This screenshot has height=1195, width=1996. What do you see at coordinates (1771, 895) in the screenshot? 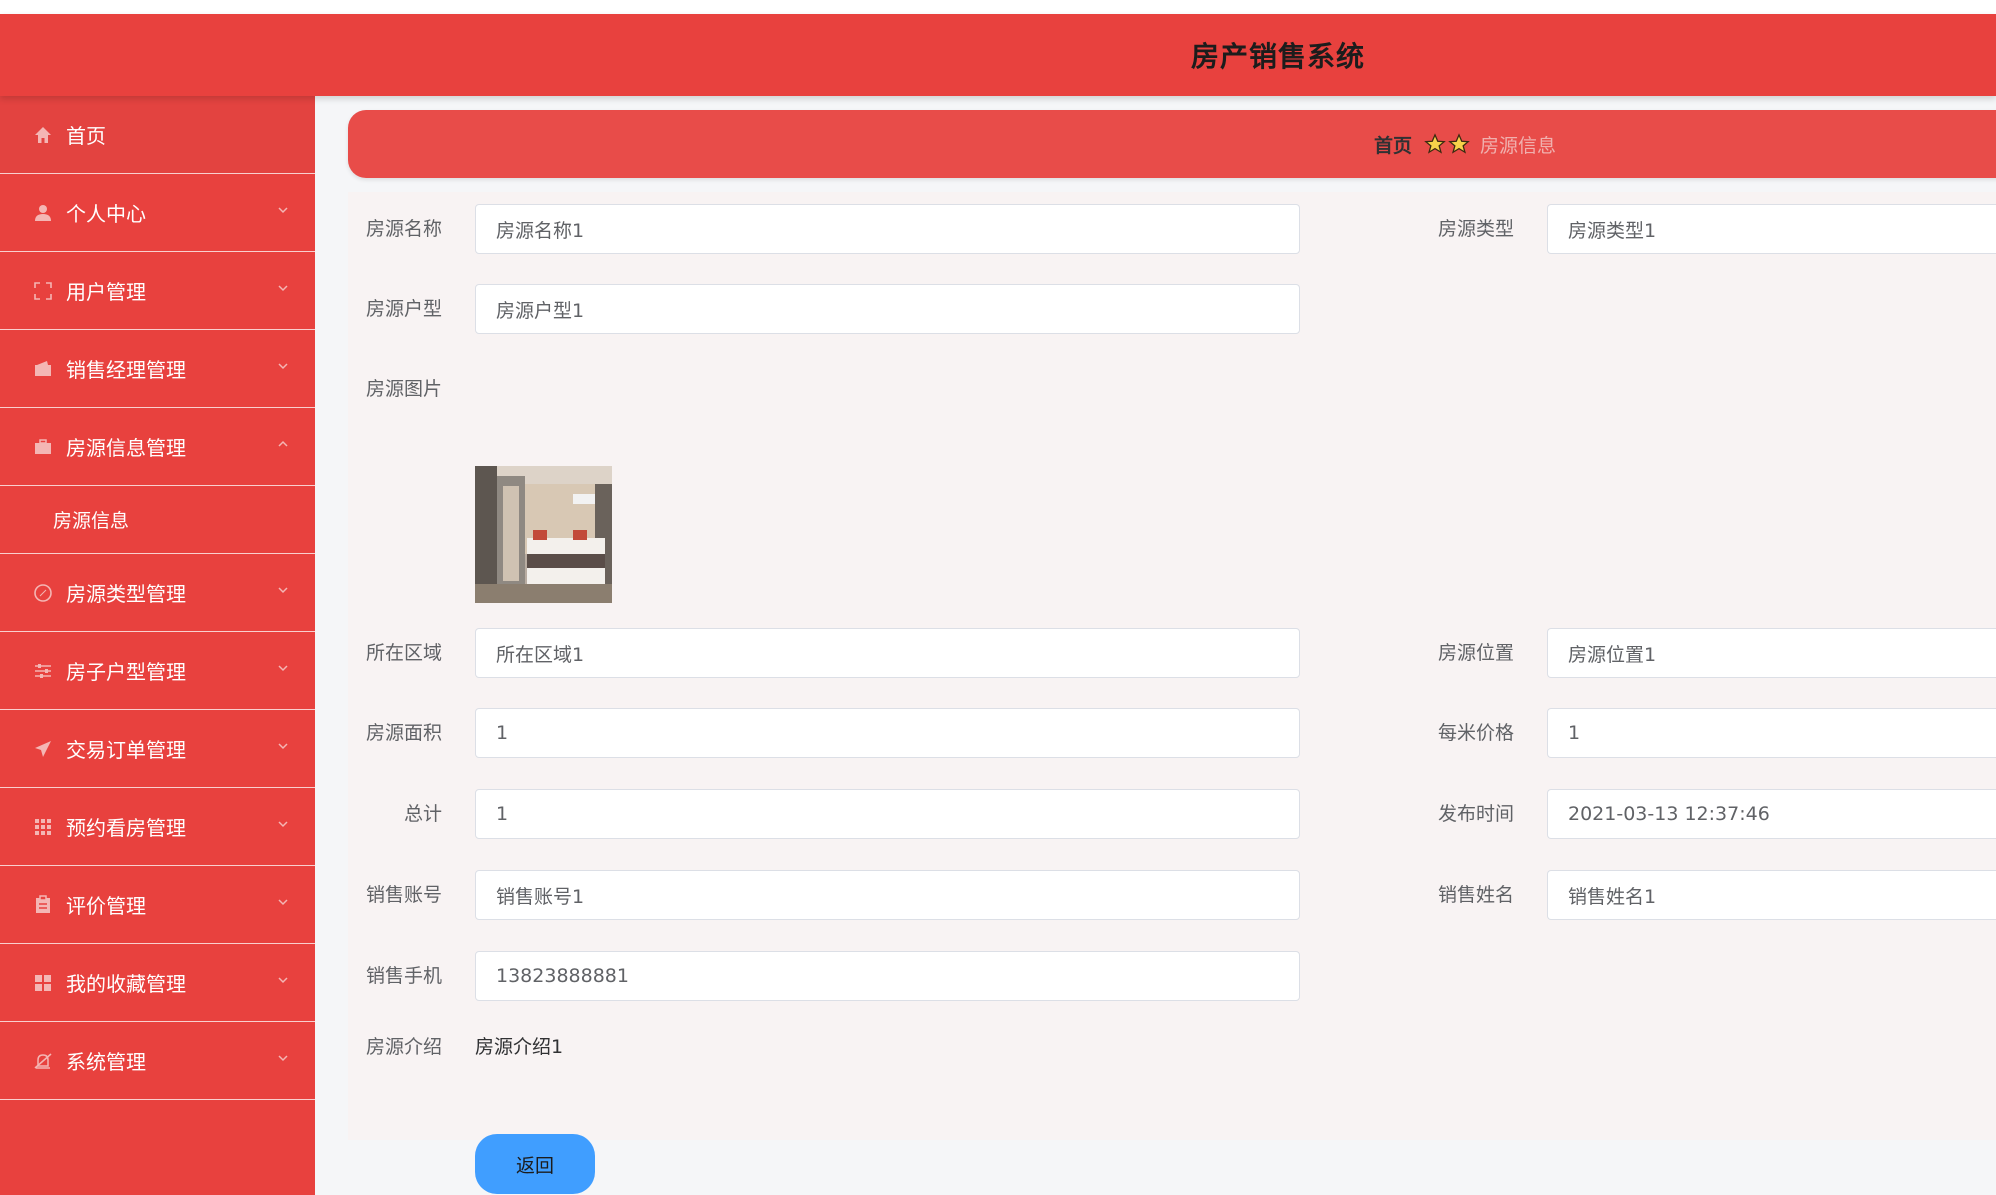
I see `sales-name-input` at bounding box center [1771, 895].